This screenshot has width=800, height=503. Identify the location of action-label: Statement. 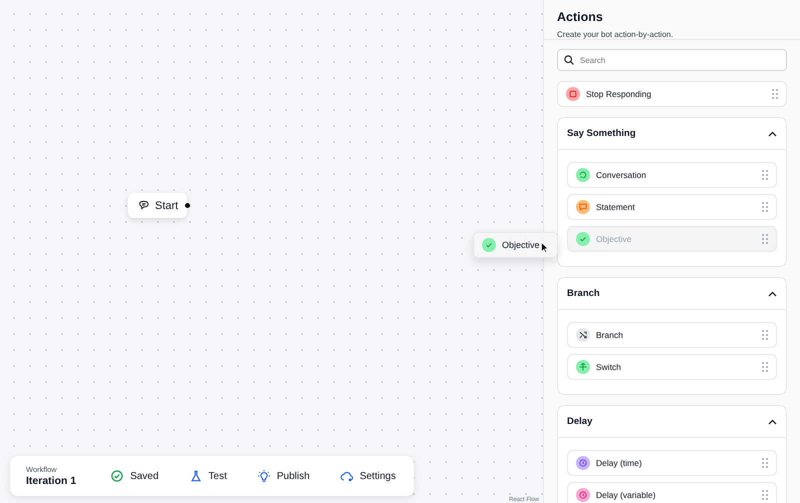
(616, 207).